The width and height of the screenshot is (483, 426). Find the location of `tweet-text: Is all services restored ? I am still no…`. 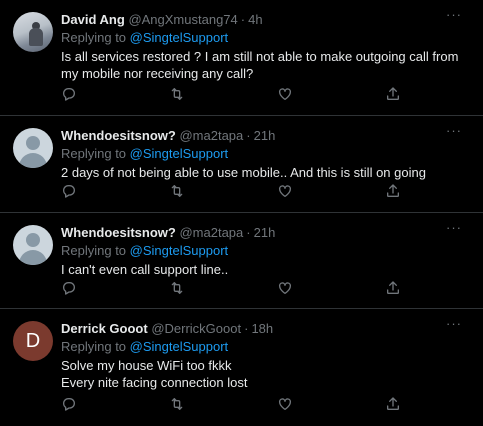

tweet-text: Is all services restored ? I am still no… is located at coordinates (260, 65).